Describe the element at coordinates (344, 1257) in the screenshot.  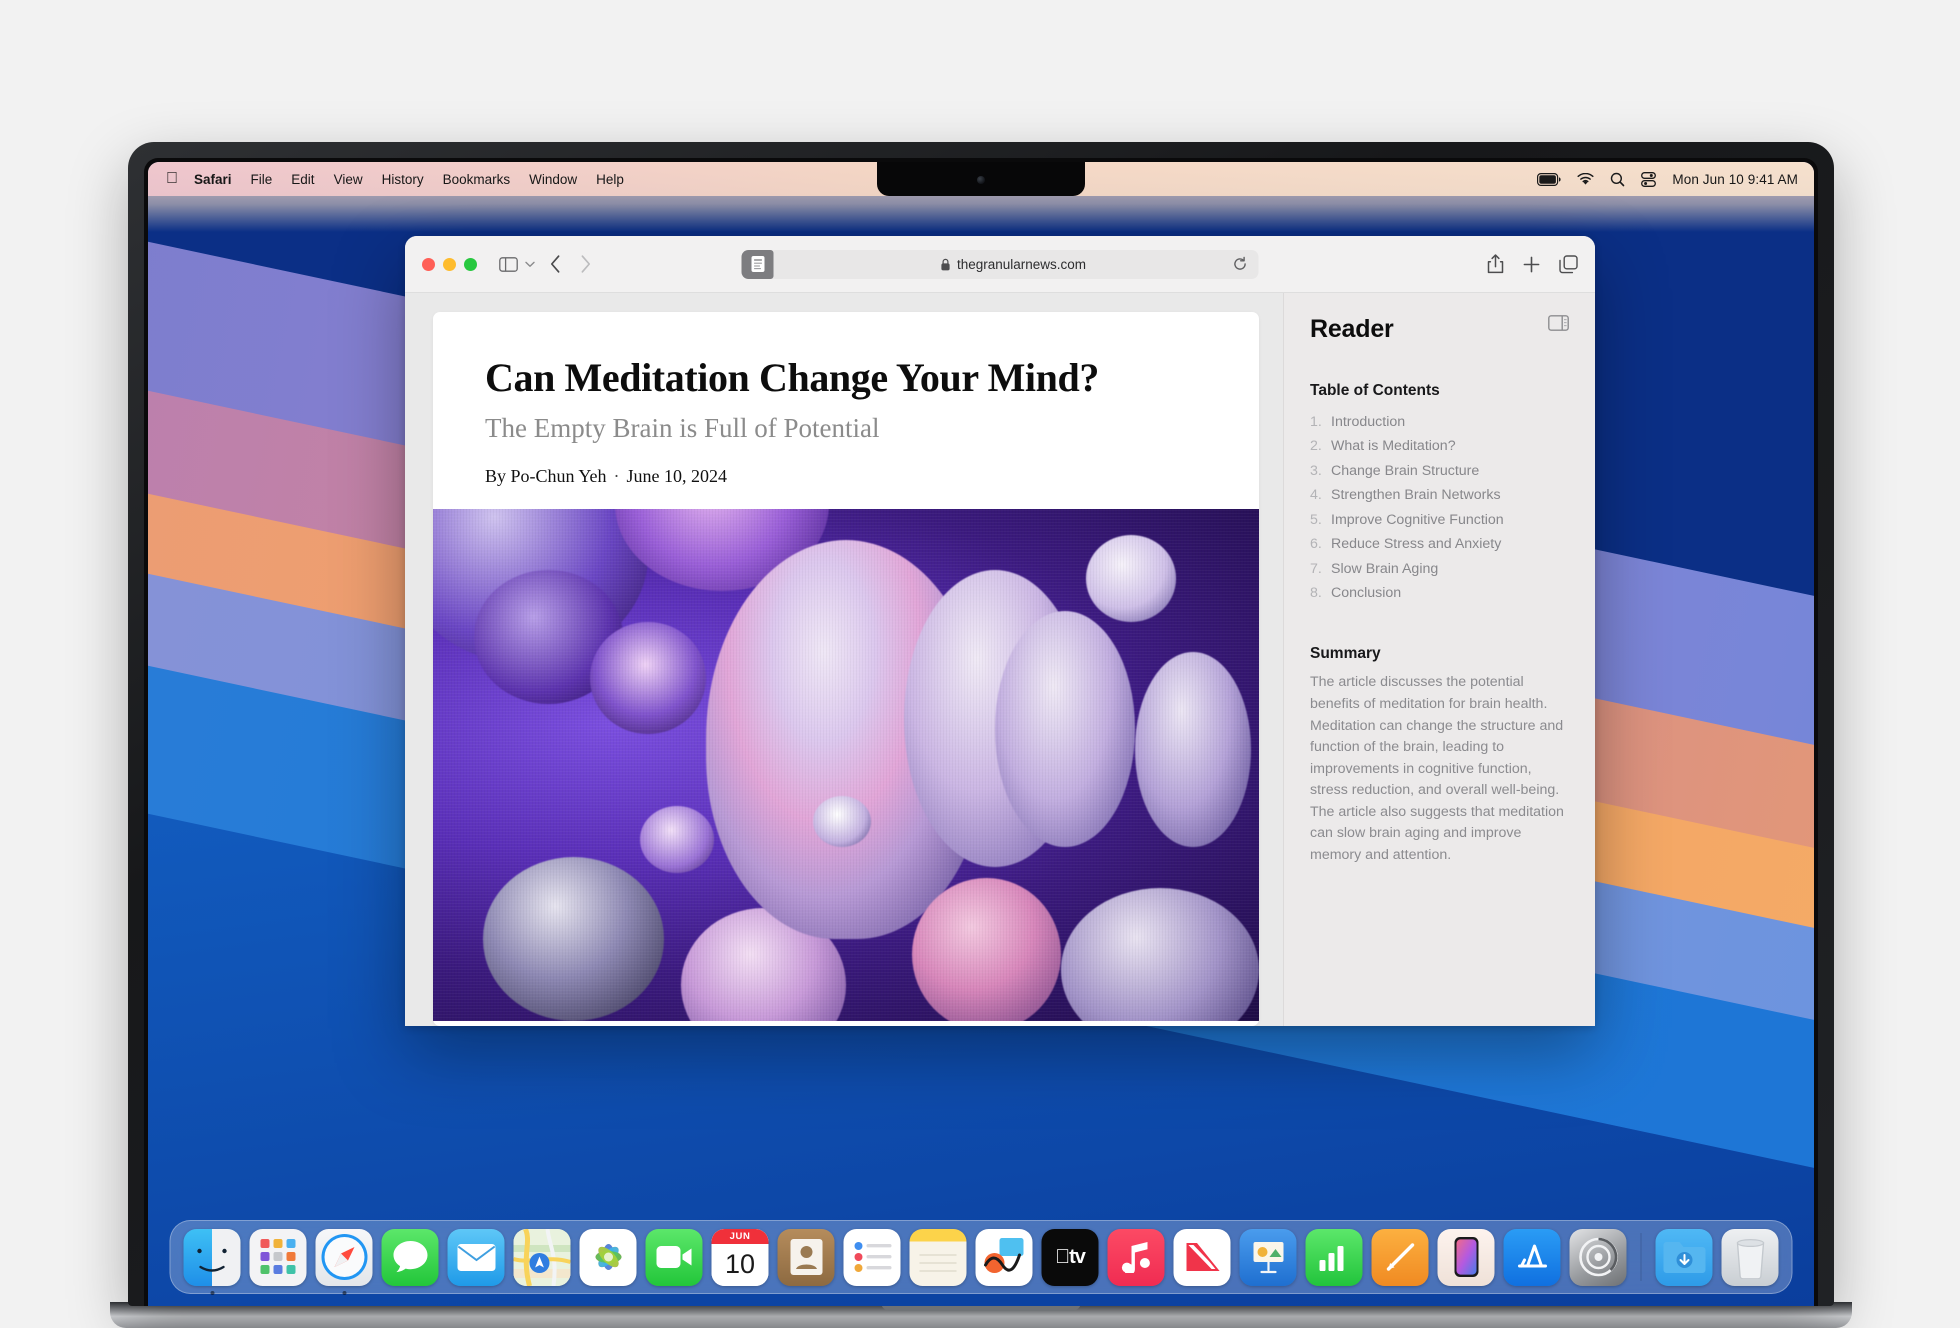
I see `safari-icon` at that location.